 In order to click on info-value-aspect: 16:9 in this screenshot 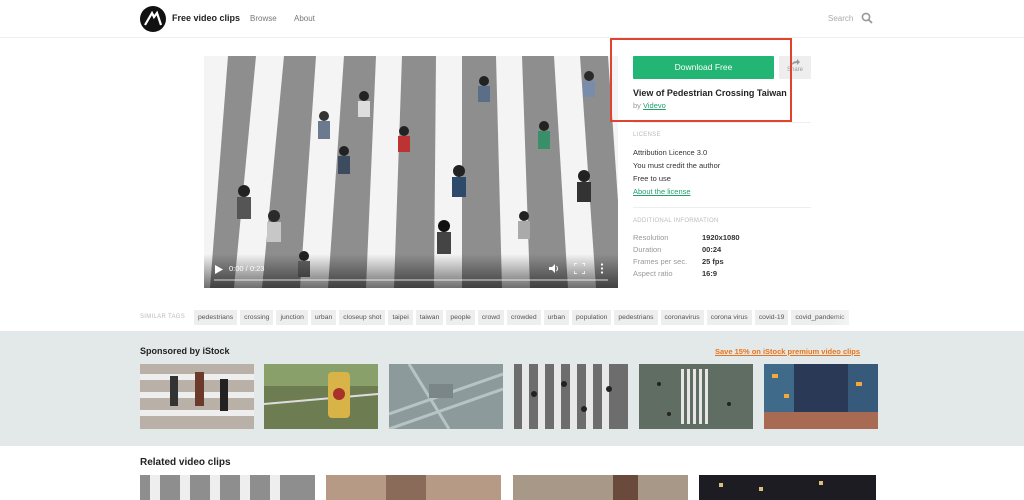, I will do `click(710, 273)`.